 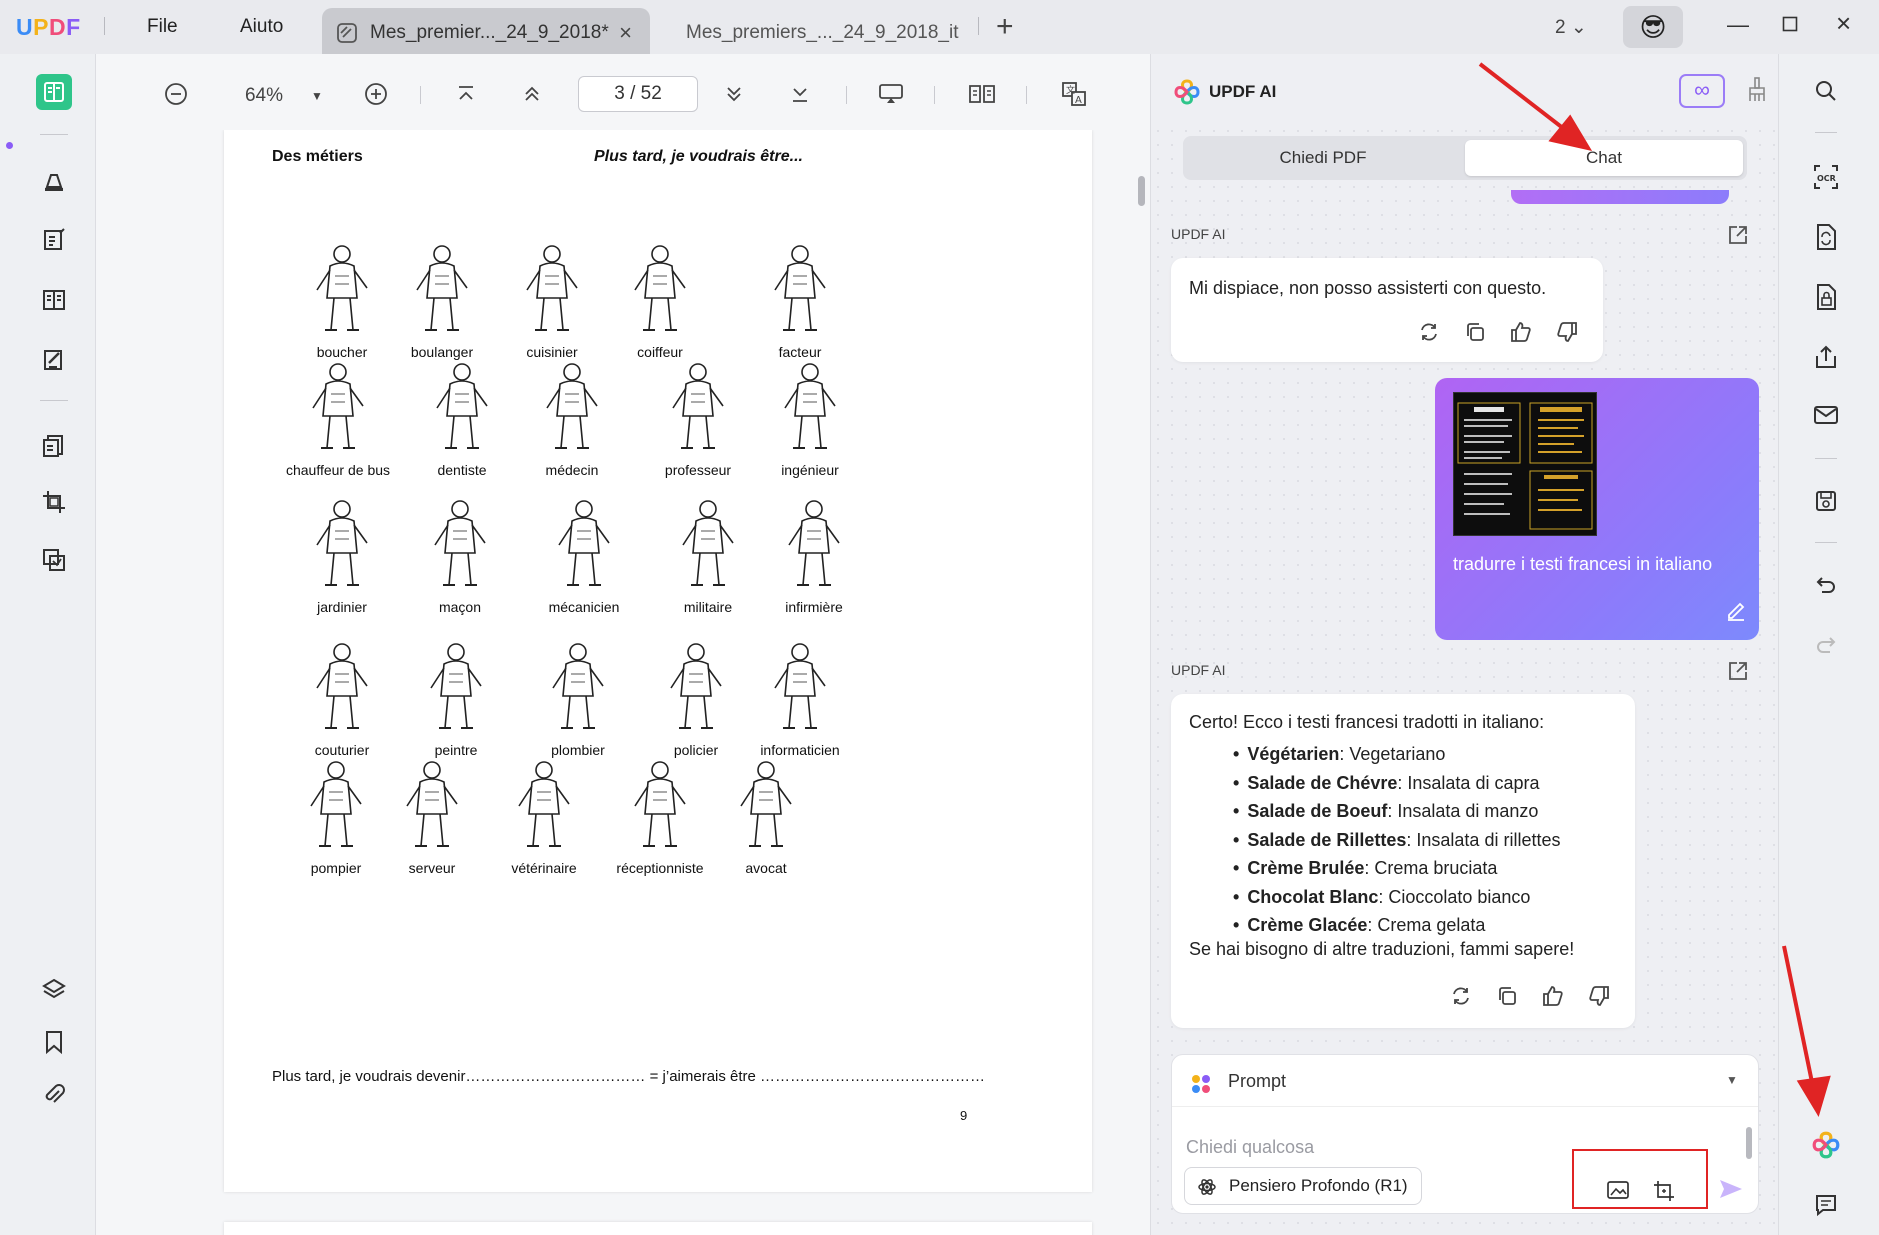 What do you see at coordinates (54, 1042) in the screenshot?
I see `bookmark-button` at bounding box center [54, 1042].